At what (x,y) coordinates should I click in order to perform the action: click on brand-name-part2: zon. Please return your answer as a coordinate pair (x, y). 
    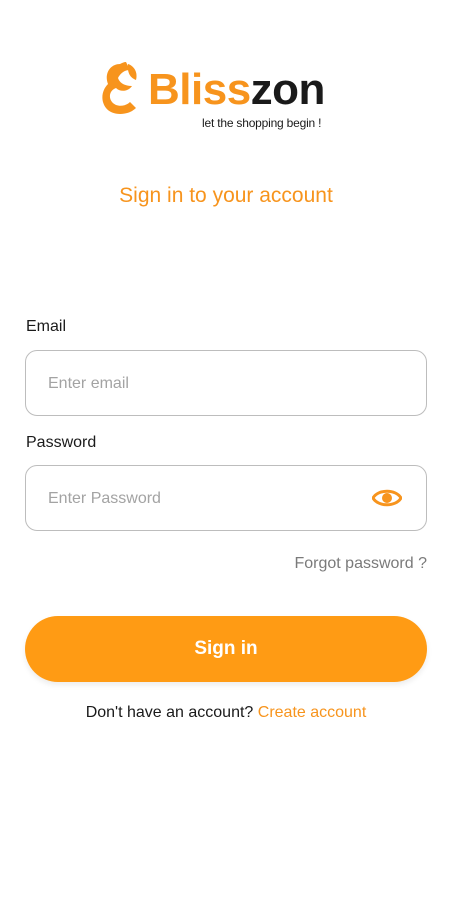
    Looking at the image, I should click on (288, 89).